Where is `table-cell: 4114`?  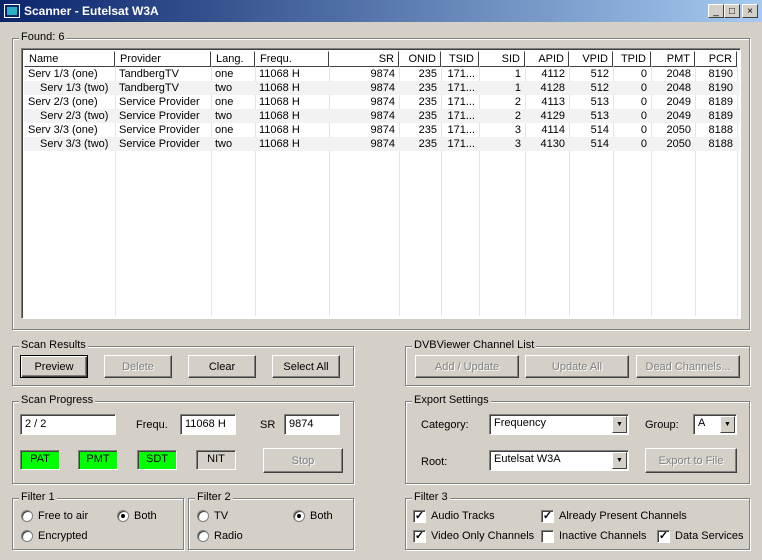
table-cell: 4114 is located at coordinates (553, 130).